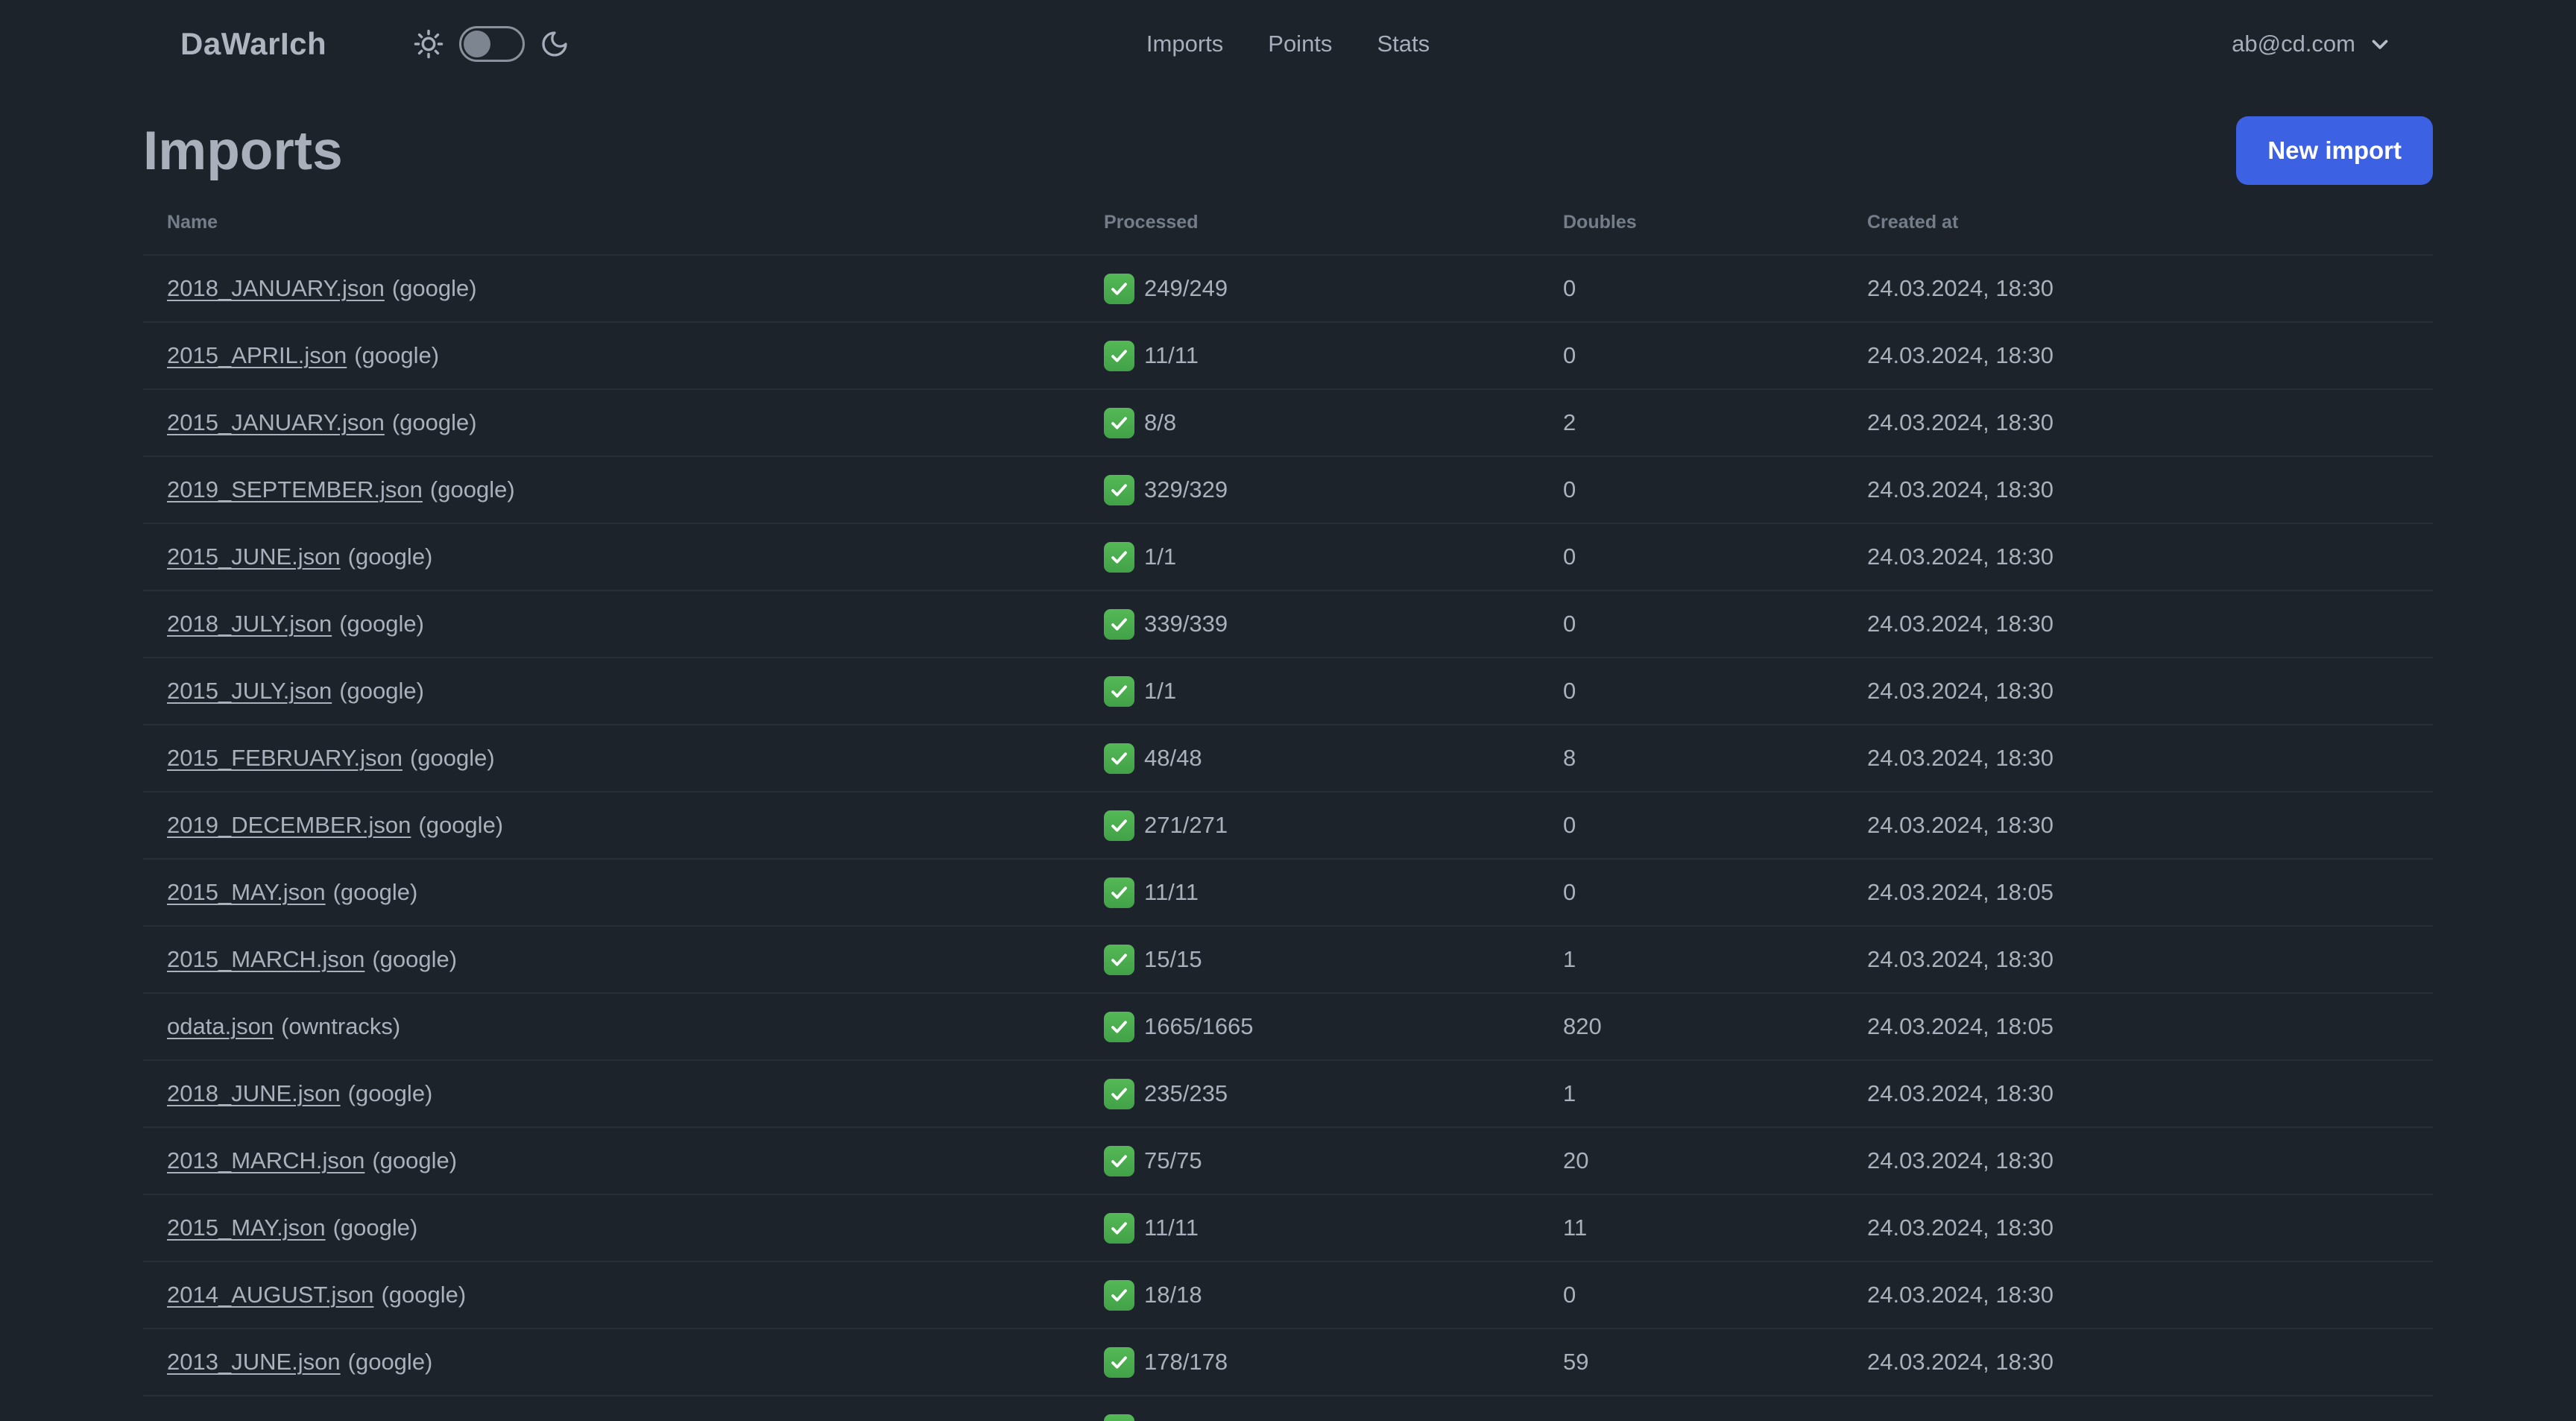  I want to click on processed-count: 11/11, so click(1171, 1227).